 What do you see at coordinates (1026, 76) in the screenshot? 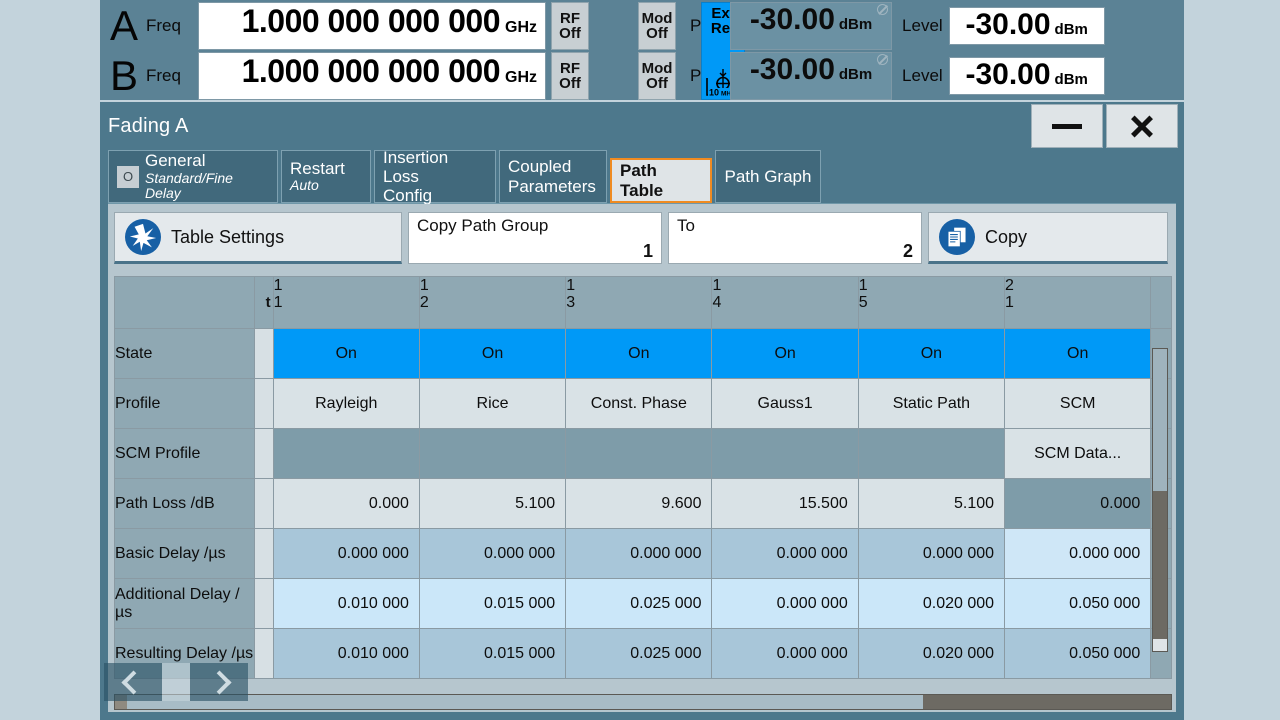
I see `level-field-b: -30.00 dBm` at bounding box center [1026, 76].